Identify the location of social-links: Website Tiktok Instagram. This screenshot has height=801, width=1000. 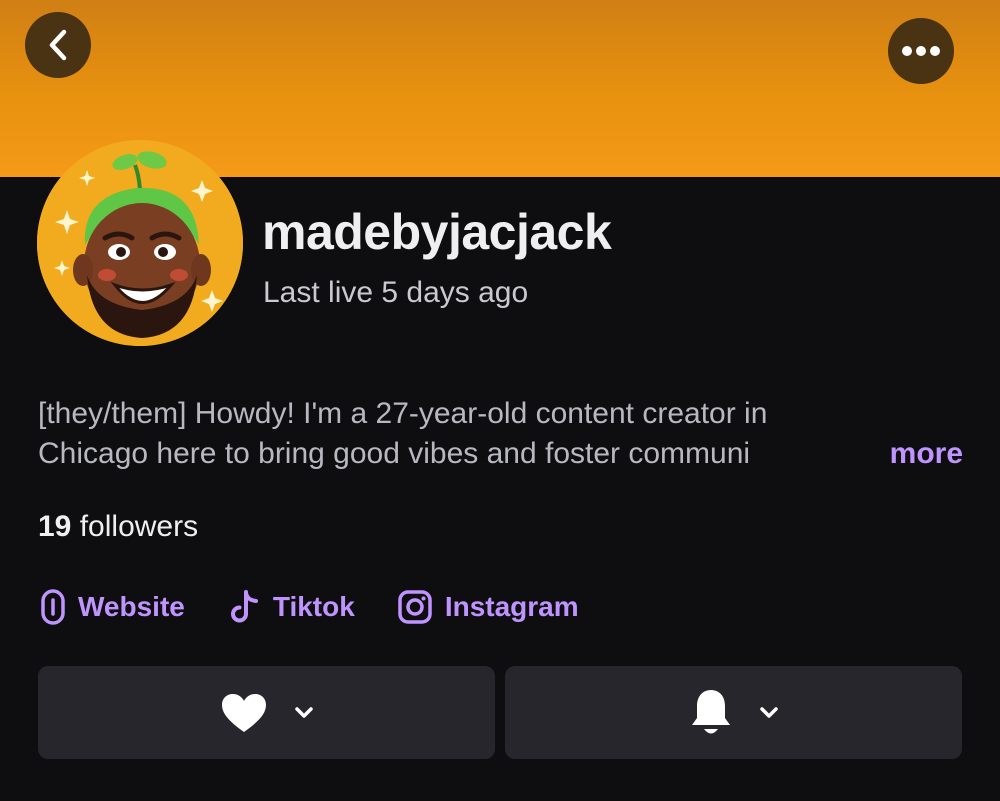
(309, 607).